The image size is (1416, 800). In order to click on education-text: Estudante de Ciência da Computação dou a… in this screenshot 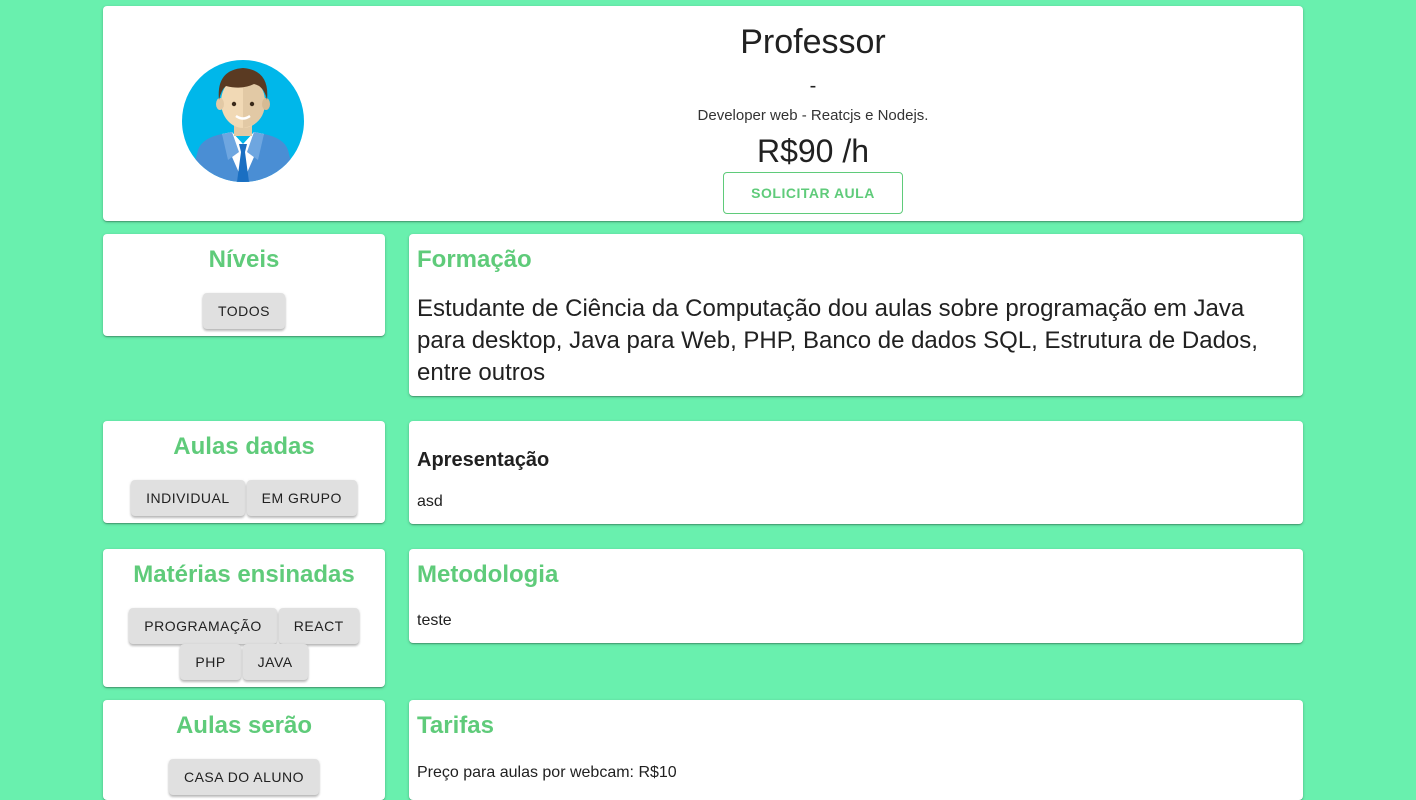, I will do `click(837, 340)`.